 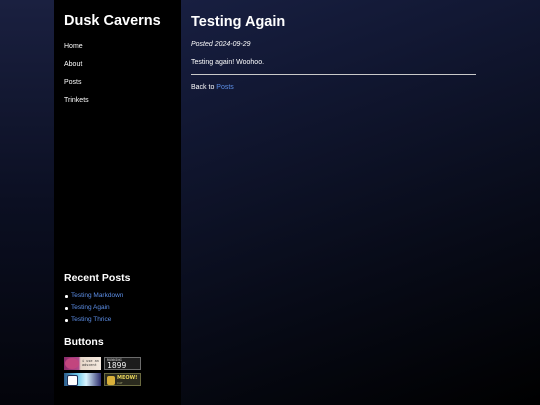 What do you see at coordinates (225, 87) in the screenshot?
I see `back-posts-link: Posts` at bounding box center [225, 87].